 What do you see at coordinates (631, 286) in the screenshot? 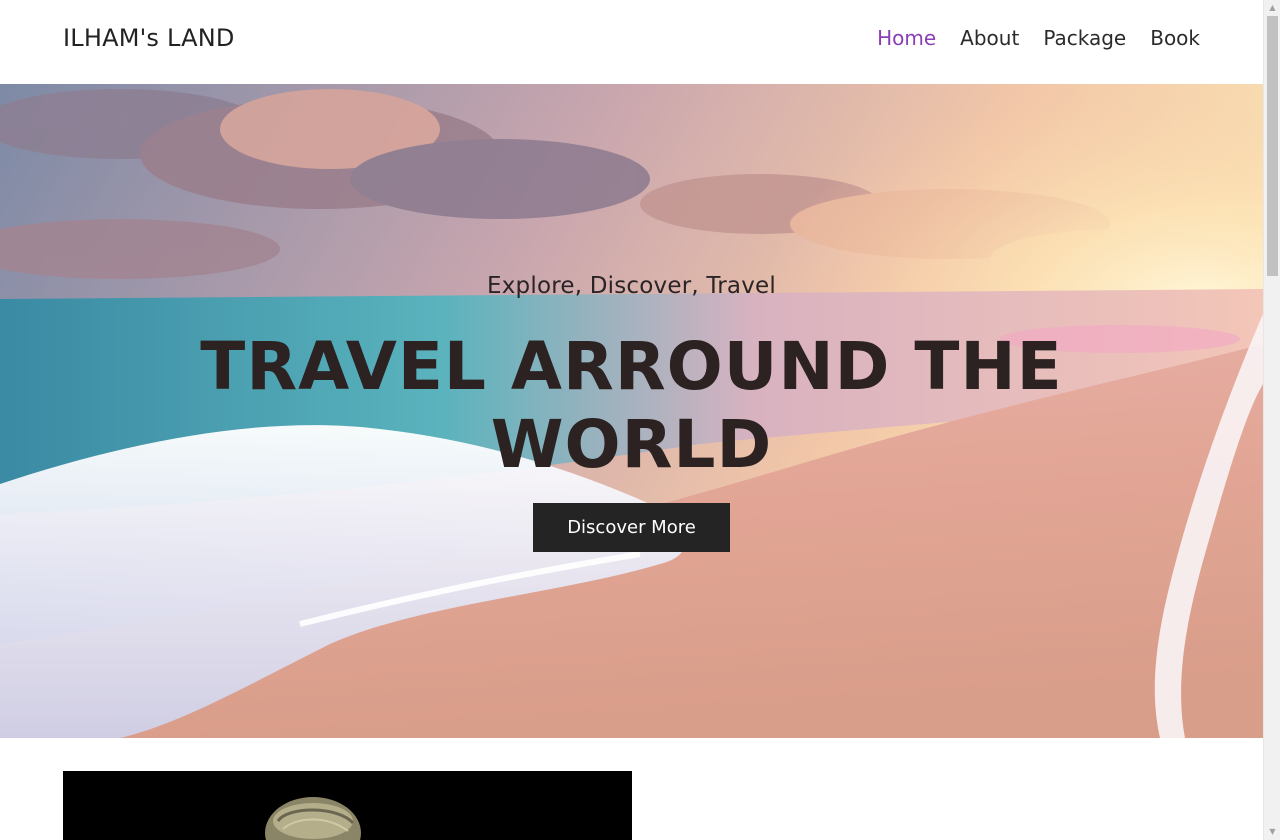
I see `hero-subtitle: Explore, Discover, Travel` at bounding box center [631, 286].